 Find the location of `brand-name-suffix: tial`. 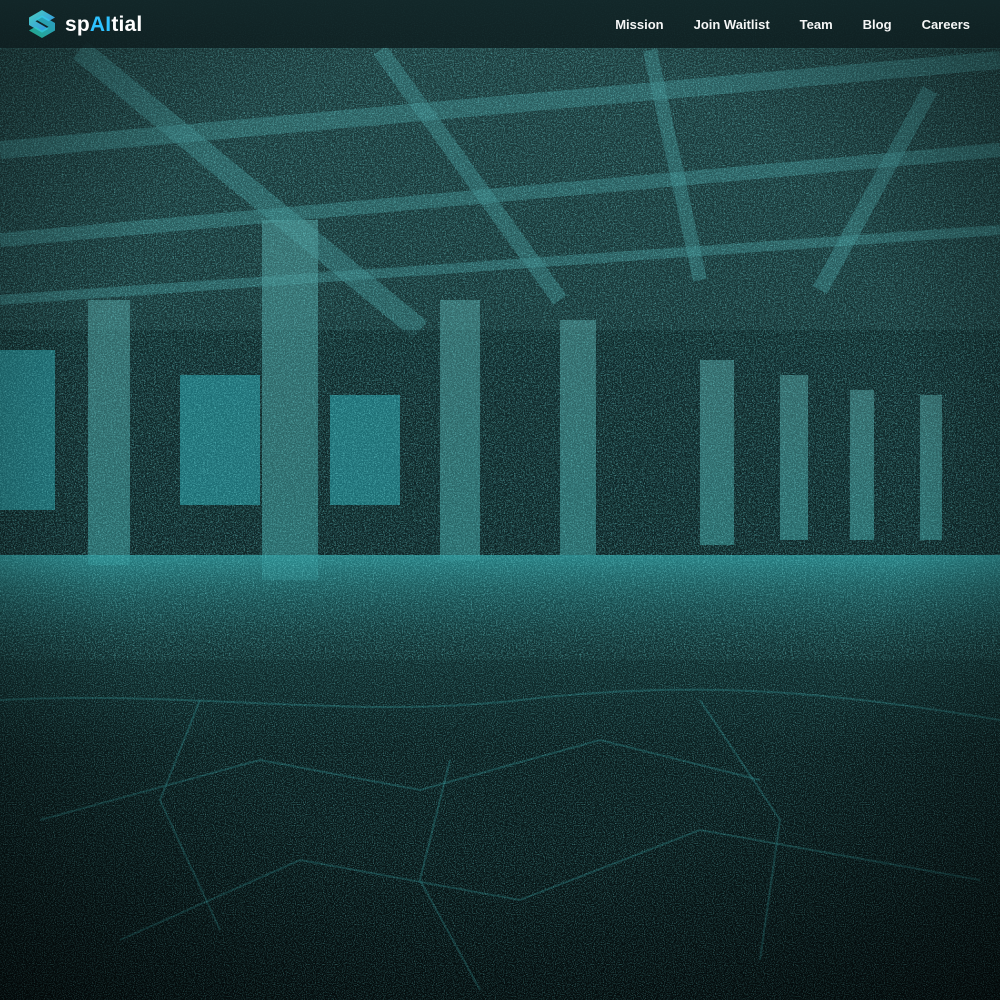

brand-name-suffix: tial is located at coordinates (127, 24).